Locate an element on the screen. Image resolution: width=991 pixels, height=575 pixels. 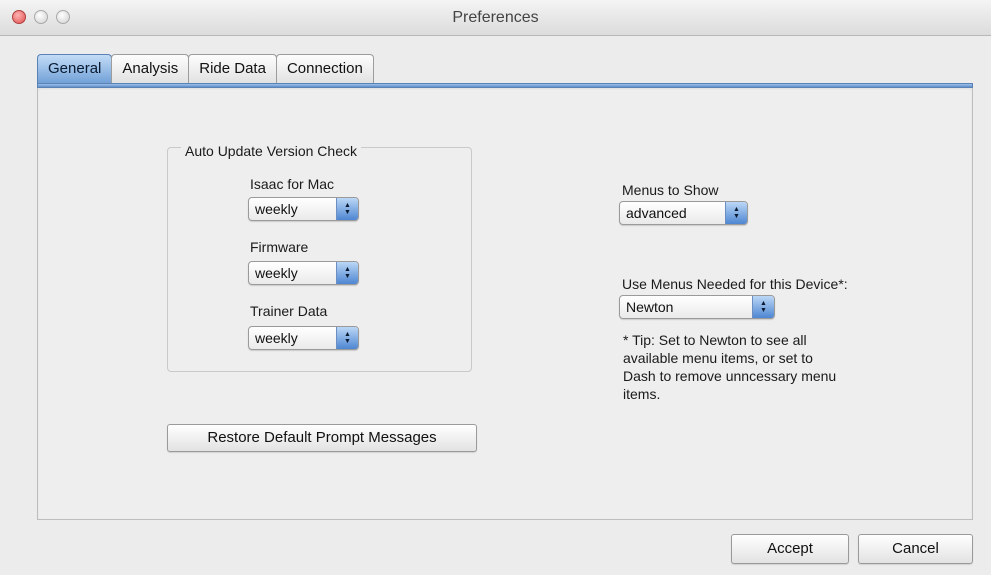
trainer-data-label: Trainer Data is located at coordinates (289, 311).